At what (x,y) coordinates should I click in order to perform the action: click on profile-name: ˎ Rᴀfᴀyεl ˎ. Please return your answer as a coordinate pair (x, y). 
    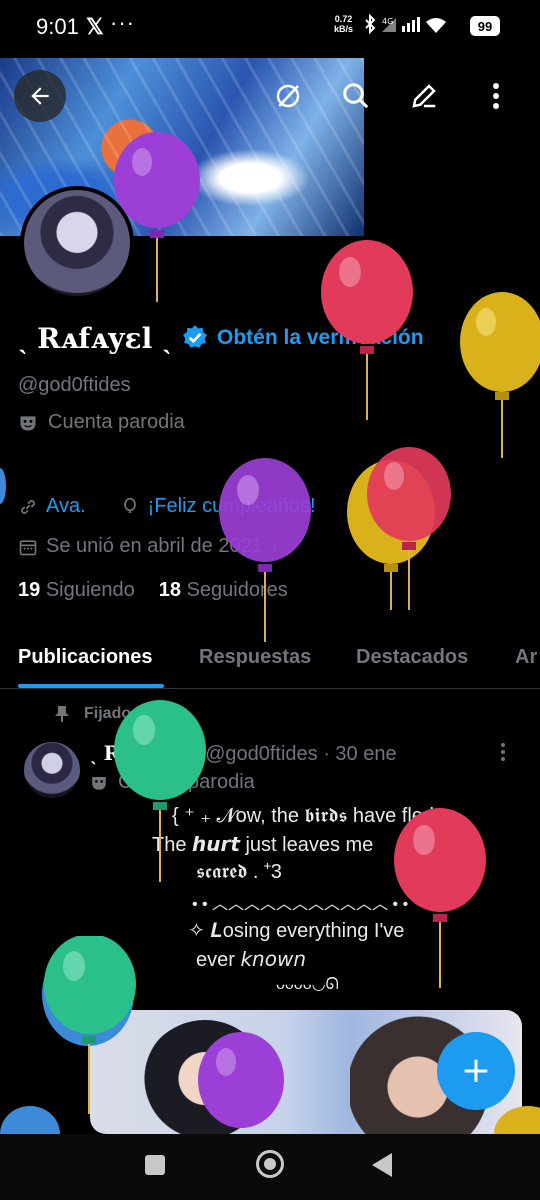
    Looking at the image, I should click on (95, 338).